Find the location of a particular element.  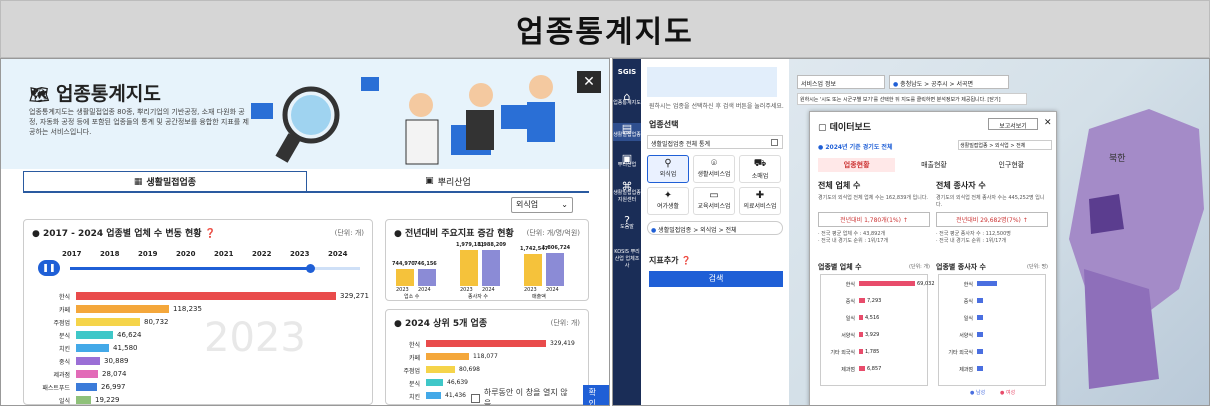

year-label: 2019 is located at coordinates (147, 254).